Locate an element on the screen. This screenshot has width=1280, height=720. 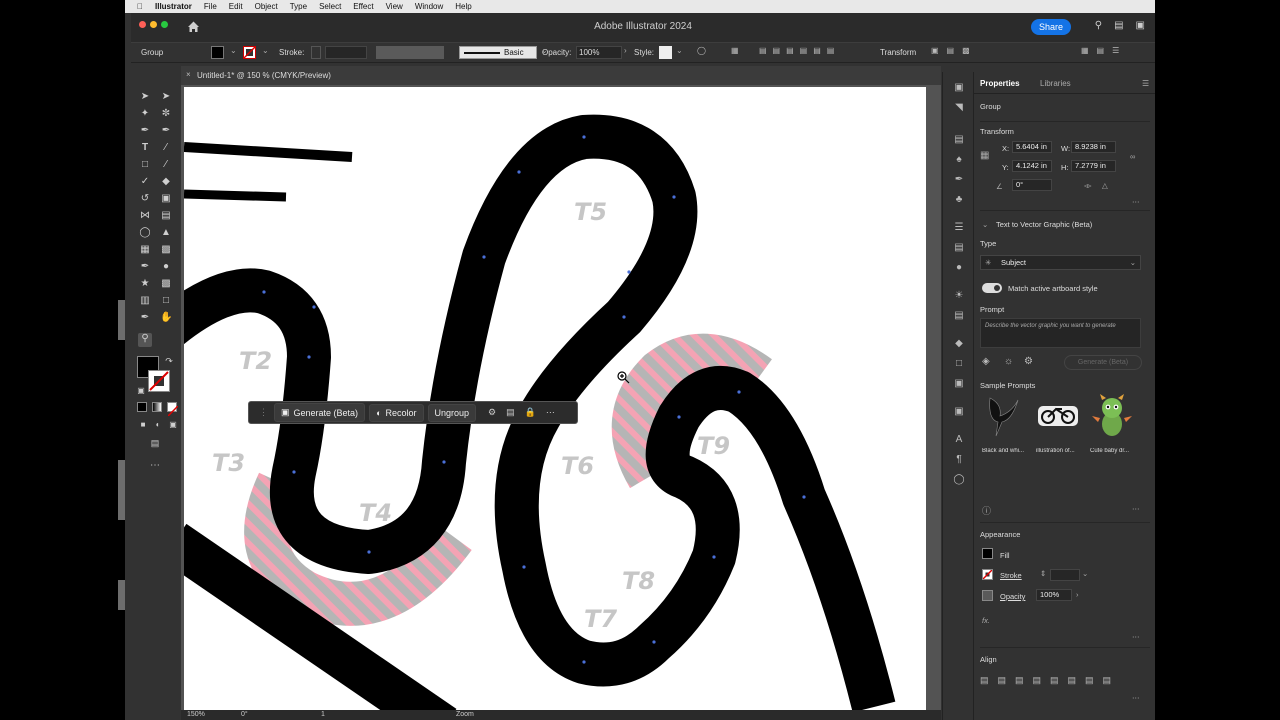
generate-beta-button: Generate (Beta) is located at coordinates (1103, 362).